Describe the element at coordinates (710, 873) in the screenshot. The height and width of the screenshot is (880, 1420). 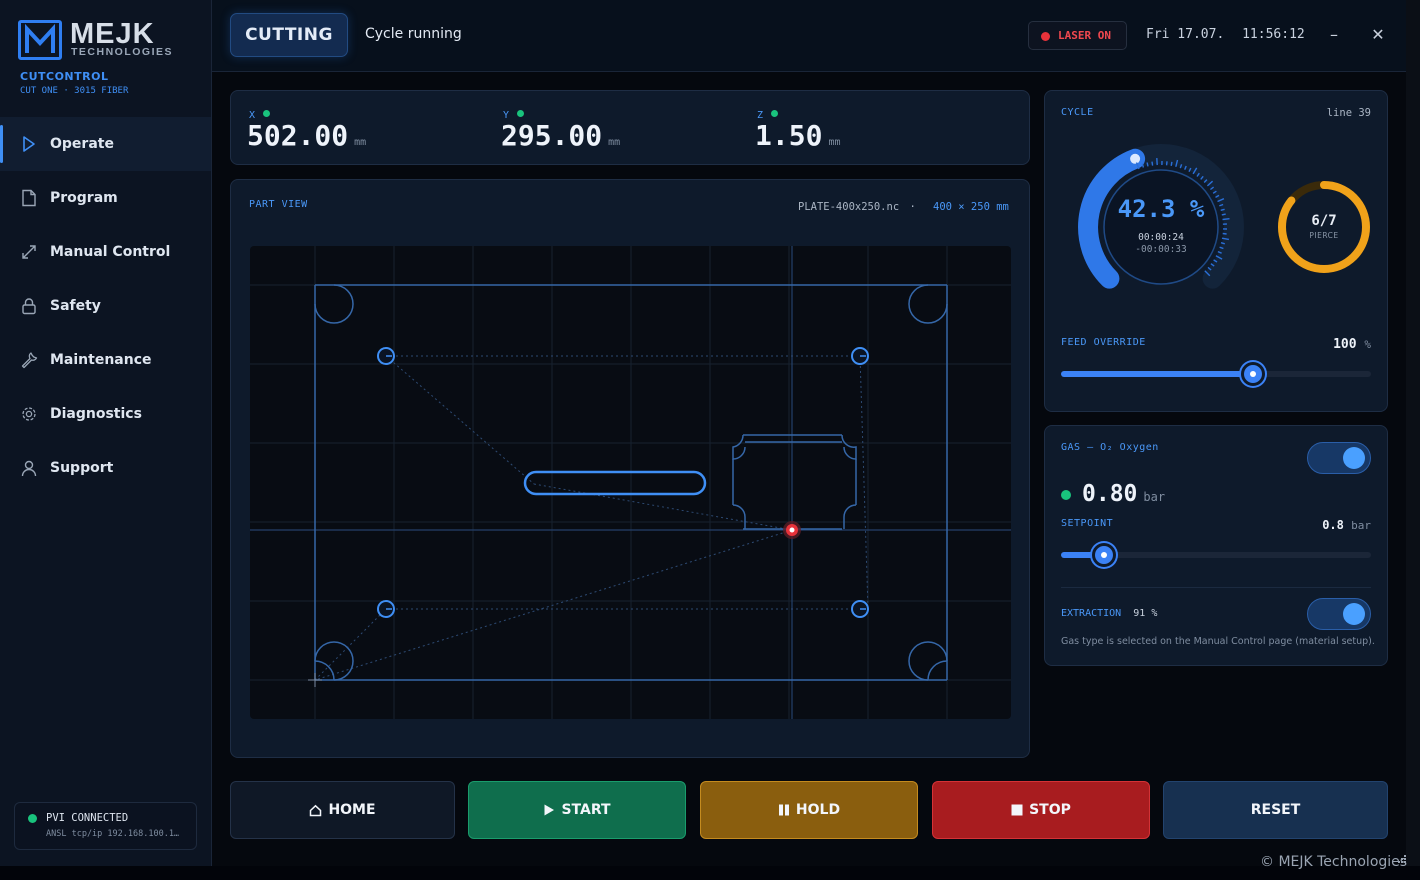
I see `footer-bar` at that location.